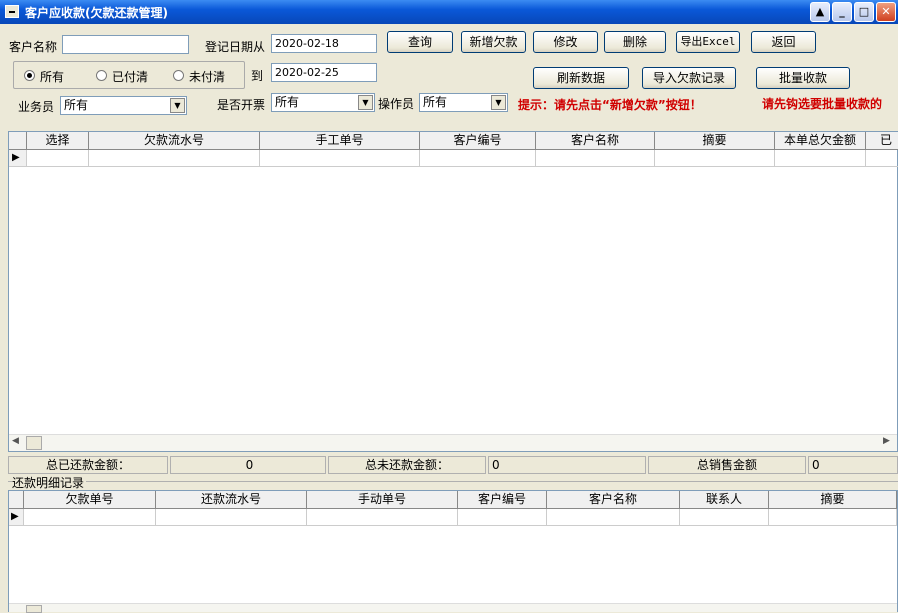 The height and width of the screenshot is (613, 898). What do you see at coordinates (257, 76) in the screenshot?
I see `to-label: 到` at bounding box center [257, 76].